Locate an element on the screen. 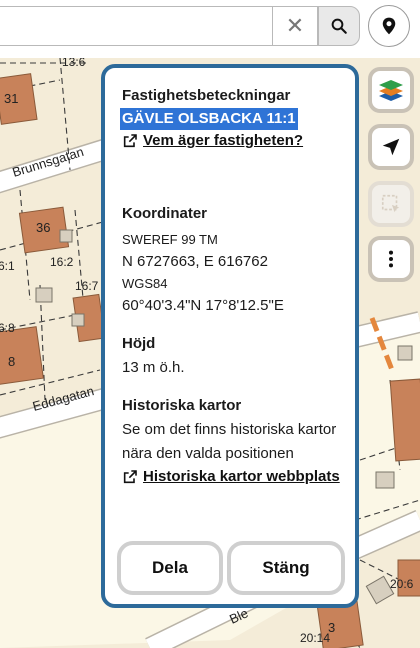 The height and width of the screenshot is (648, 420). layers-icon is located at coordinates (391, 90).